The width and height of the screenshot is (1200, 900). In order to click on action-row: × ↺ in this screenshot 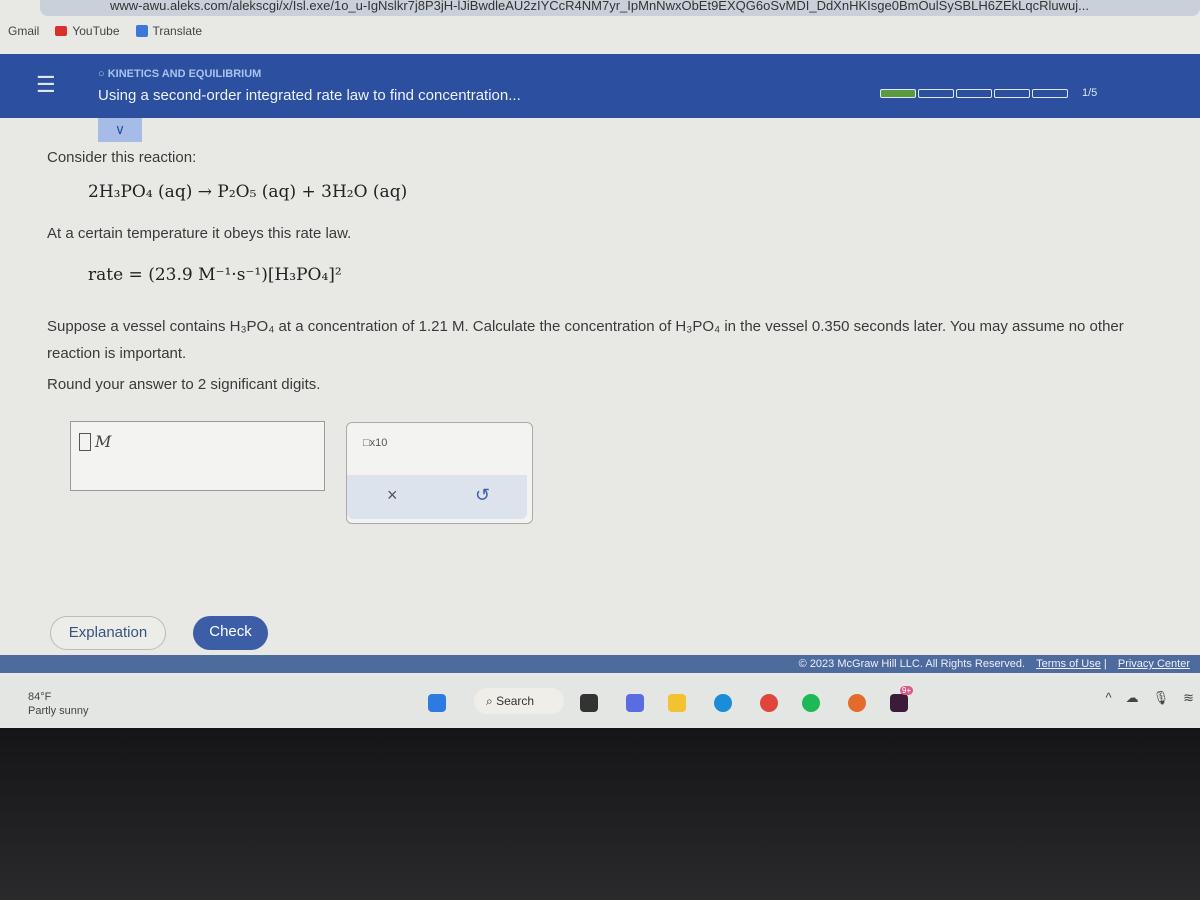, I will do `click(437, 497)`.